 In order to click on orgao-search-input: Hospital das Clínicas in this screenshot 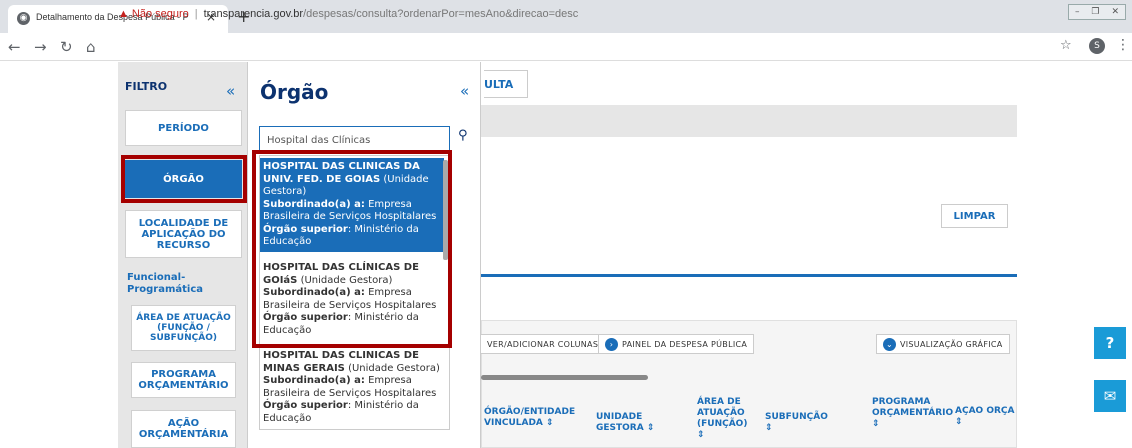, I will do `click(354, 139)`.